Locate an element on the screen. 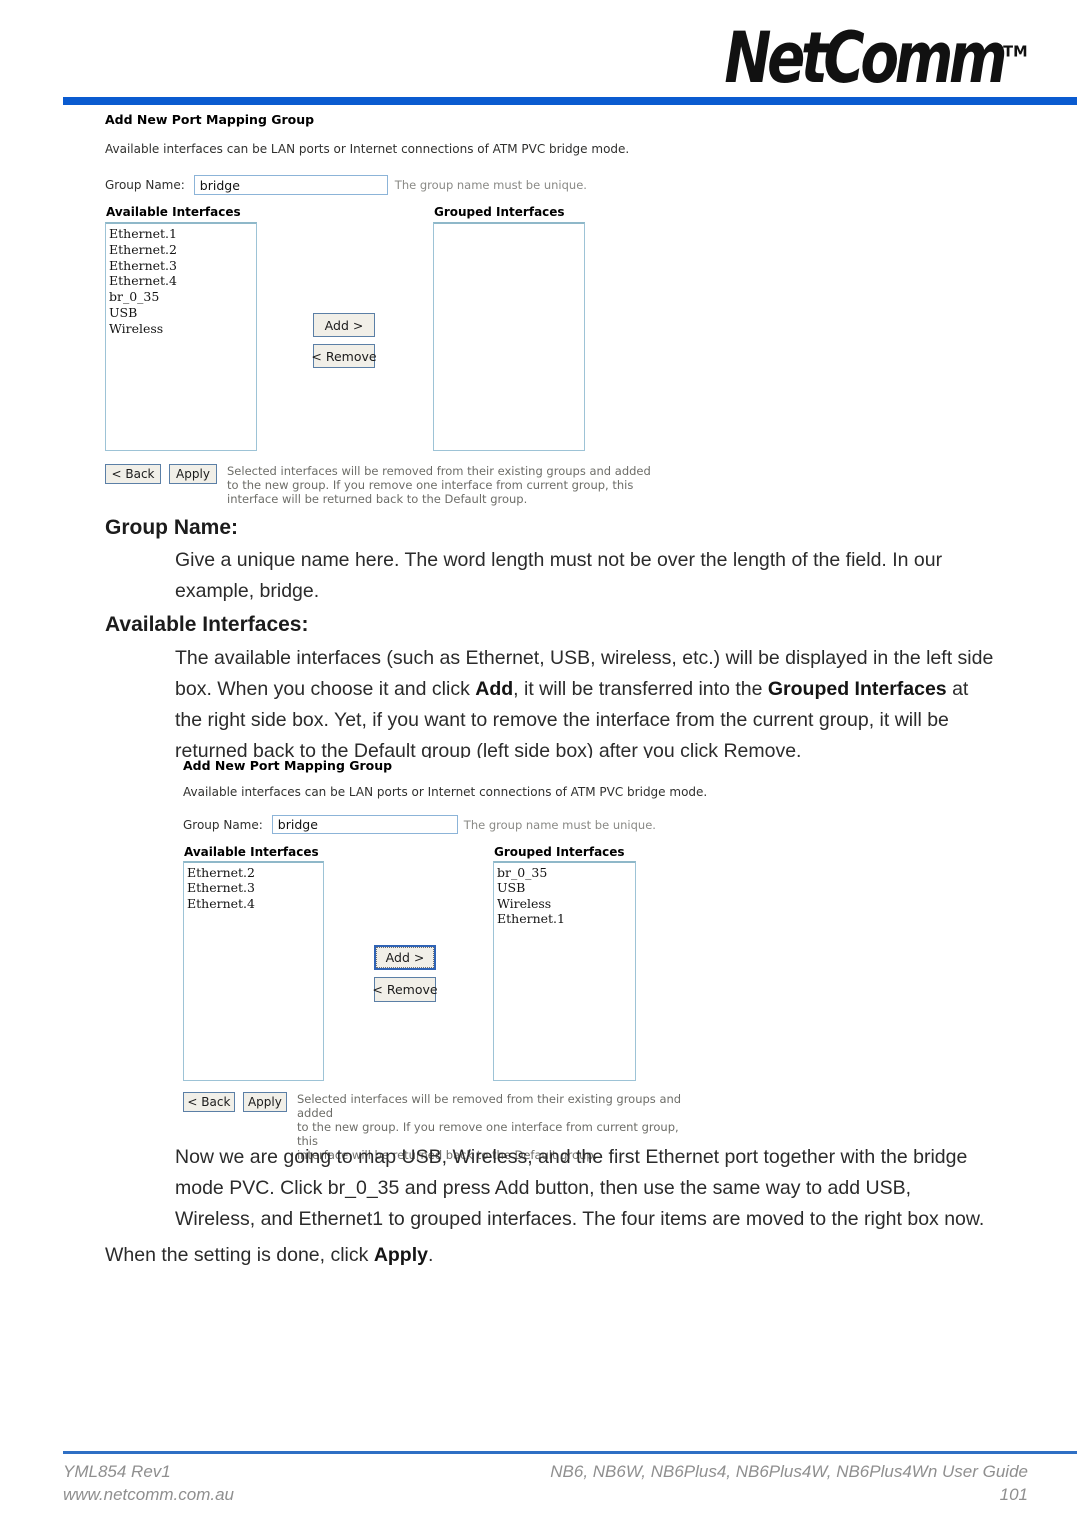  footer-website: www.netcomm.com.au is located at coordinates (148, 1494).